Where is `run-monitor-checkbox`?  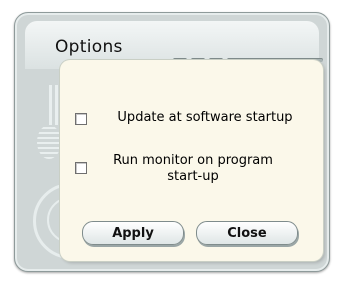
run-monitor-checkbox is located at coordinates (81, 168).